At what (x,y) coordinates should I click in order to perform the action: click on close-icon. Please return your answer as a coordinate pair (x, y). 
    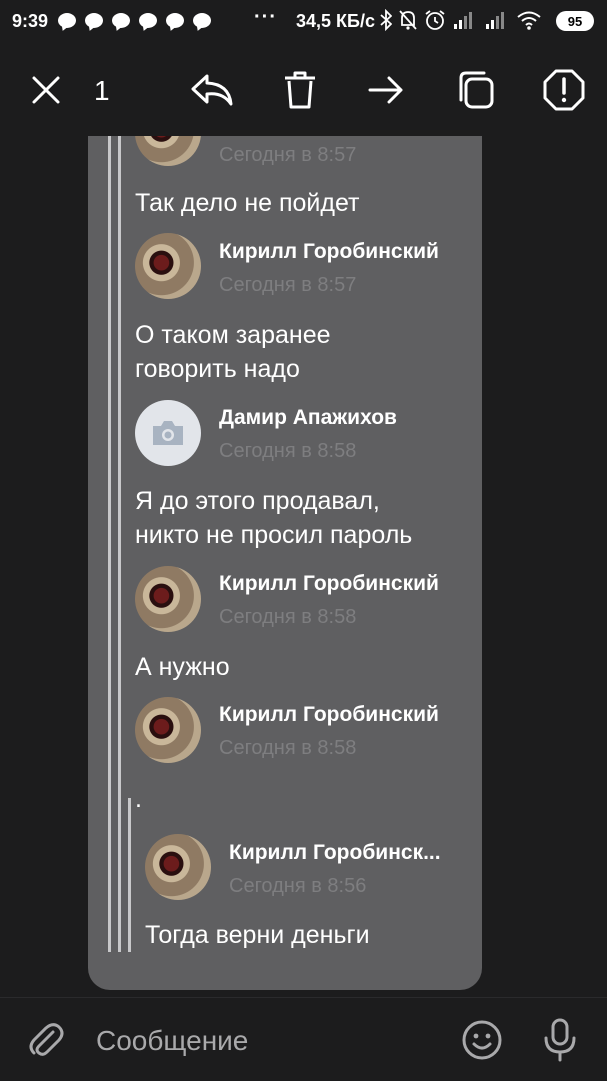
    Looking at the image, I should click on (46, 90).